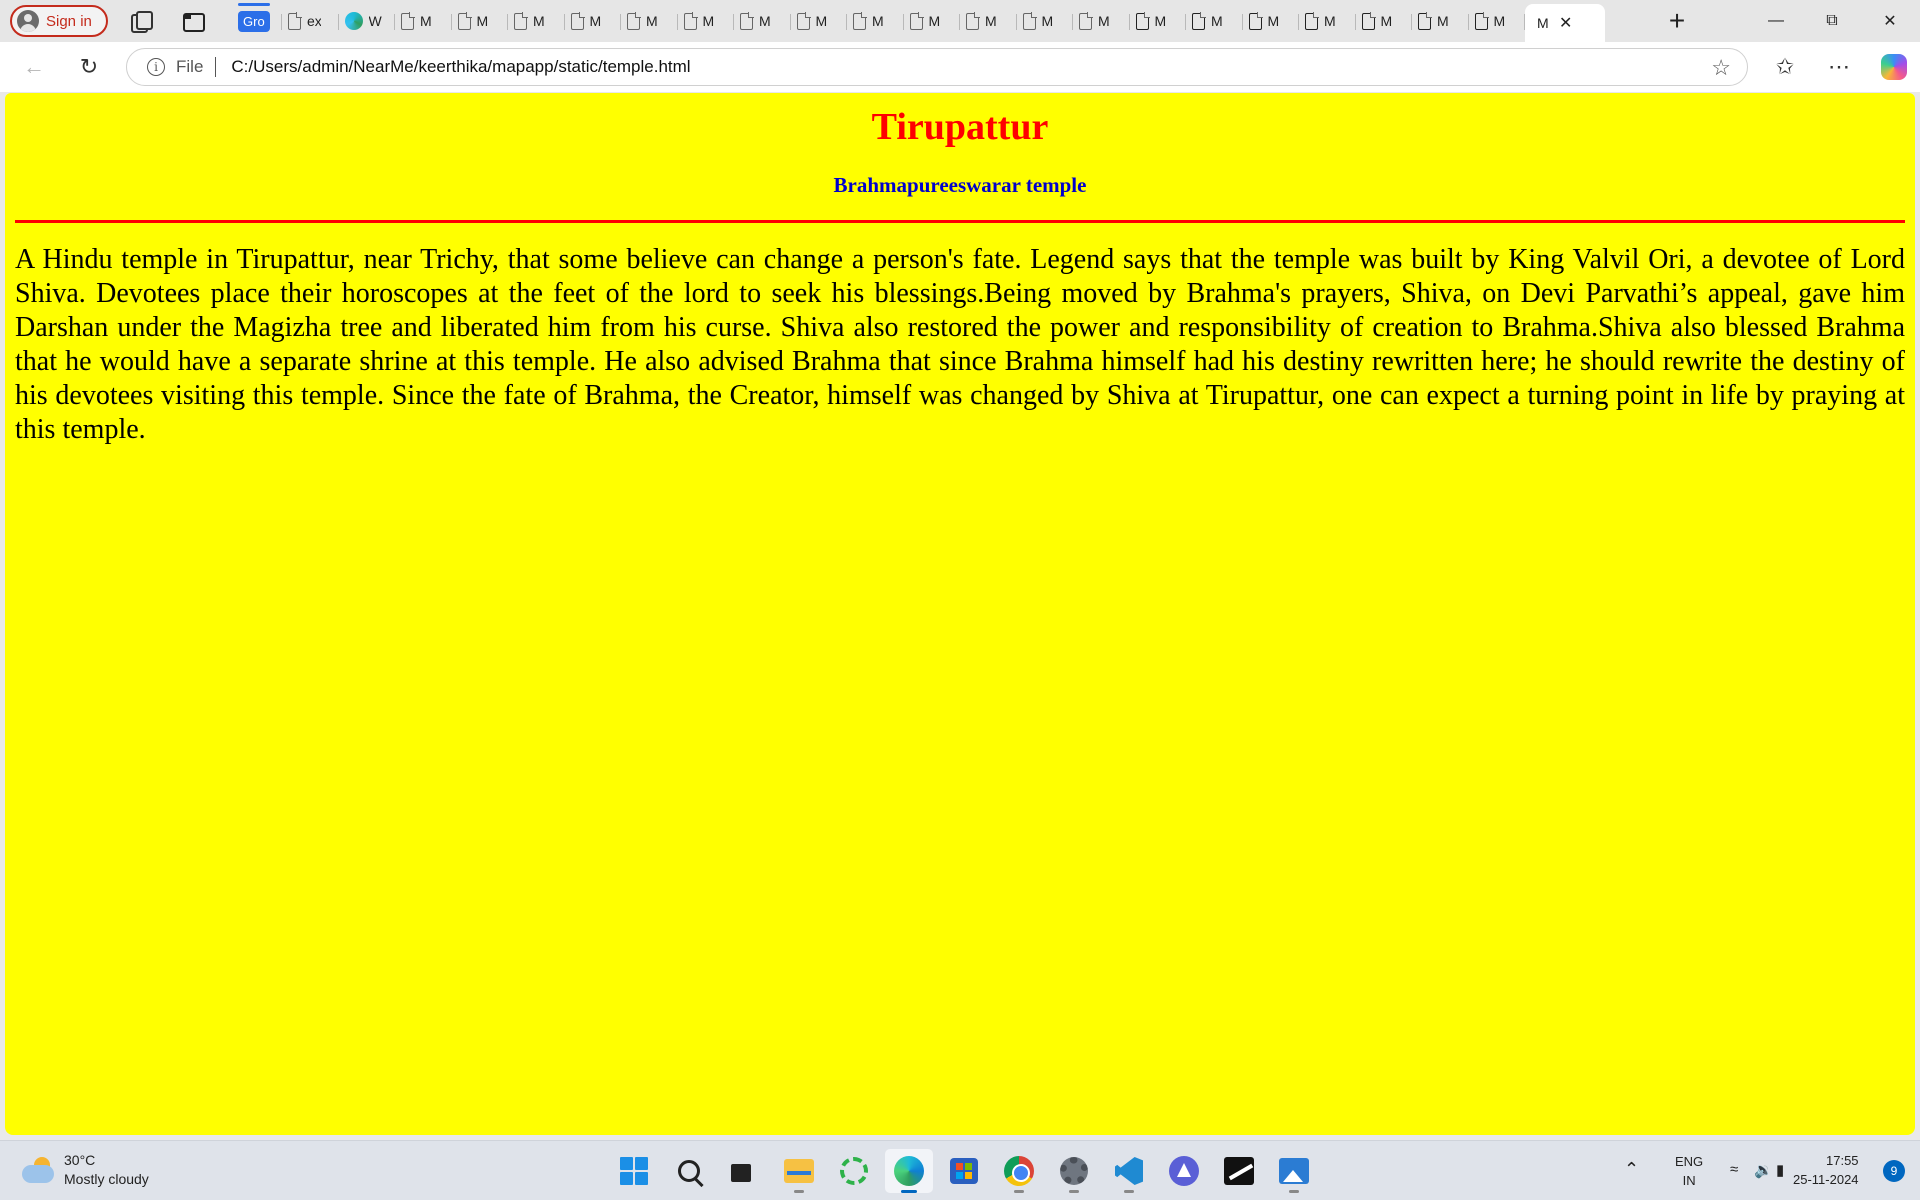 Image resolution: width=1920 pixels, height=1200 pixels. Describe the element at coordinates (1780, 1170) in the screenshot. I see `battery-icon: ▮` at that location.